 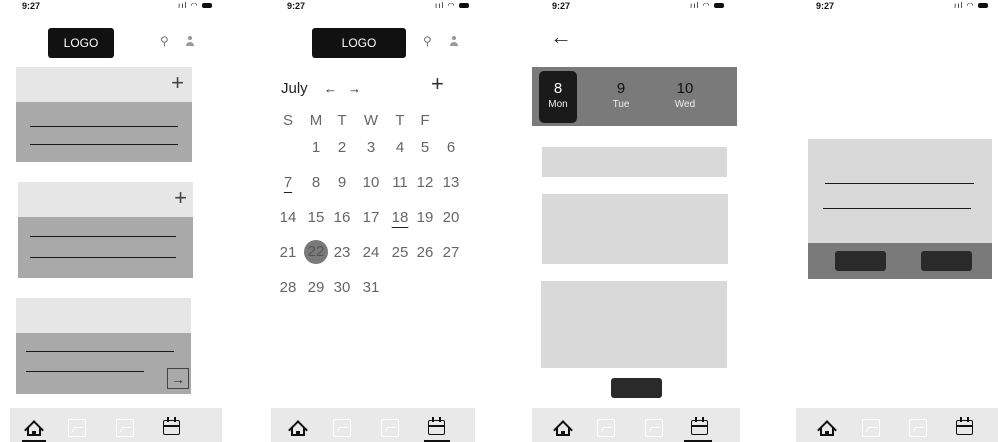 What do you see at coordinates (400, 182) in the screenshot?
I see `calendar-day-11: 11` at bounding box center [400, 182].